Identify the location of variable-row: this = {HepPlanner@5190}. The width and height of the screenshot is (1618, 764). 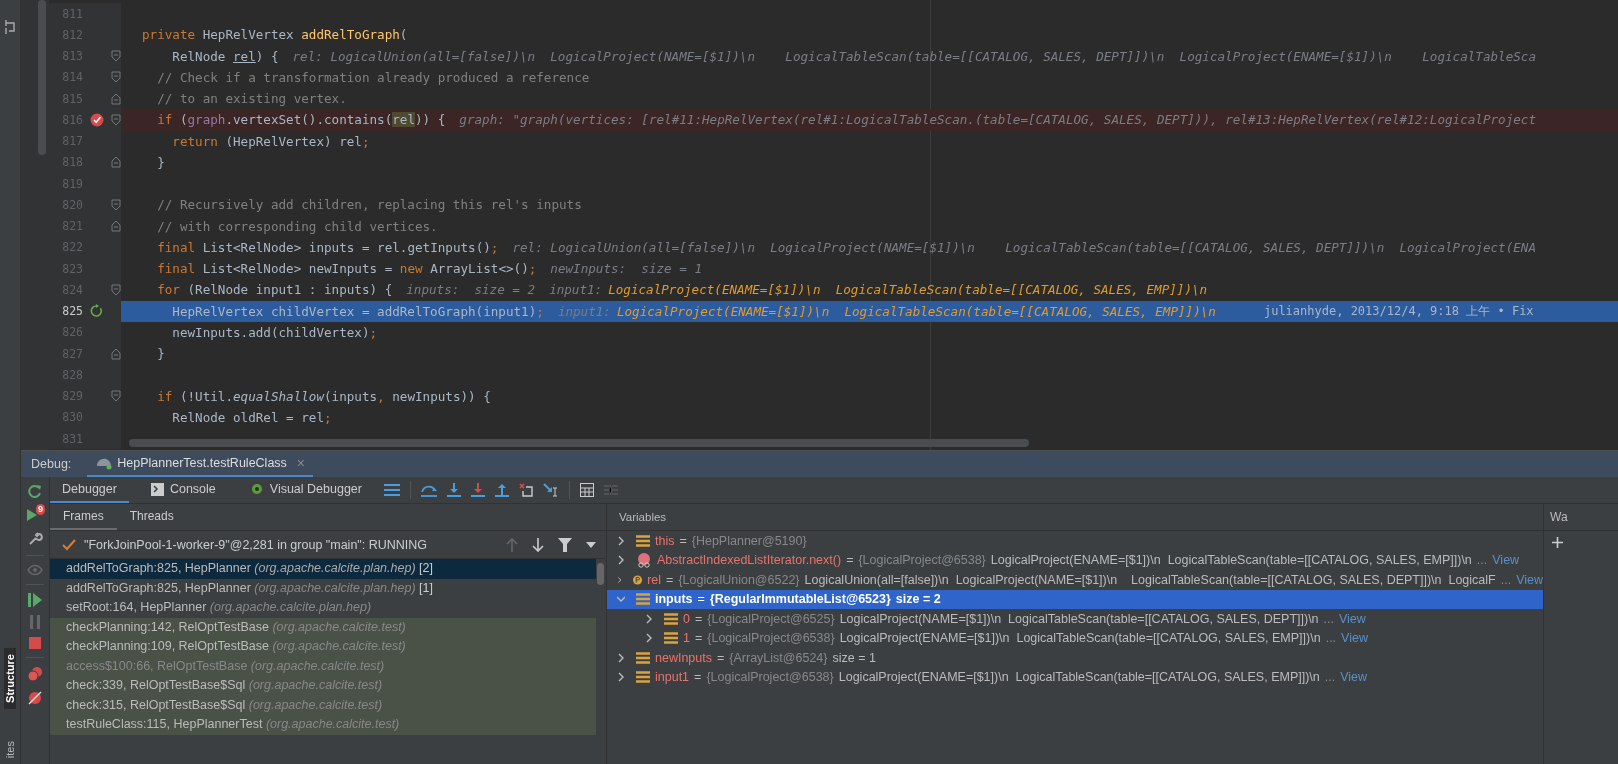
(1075, 541).